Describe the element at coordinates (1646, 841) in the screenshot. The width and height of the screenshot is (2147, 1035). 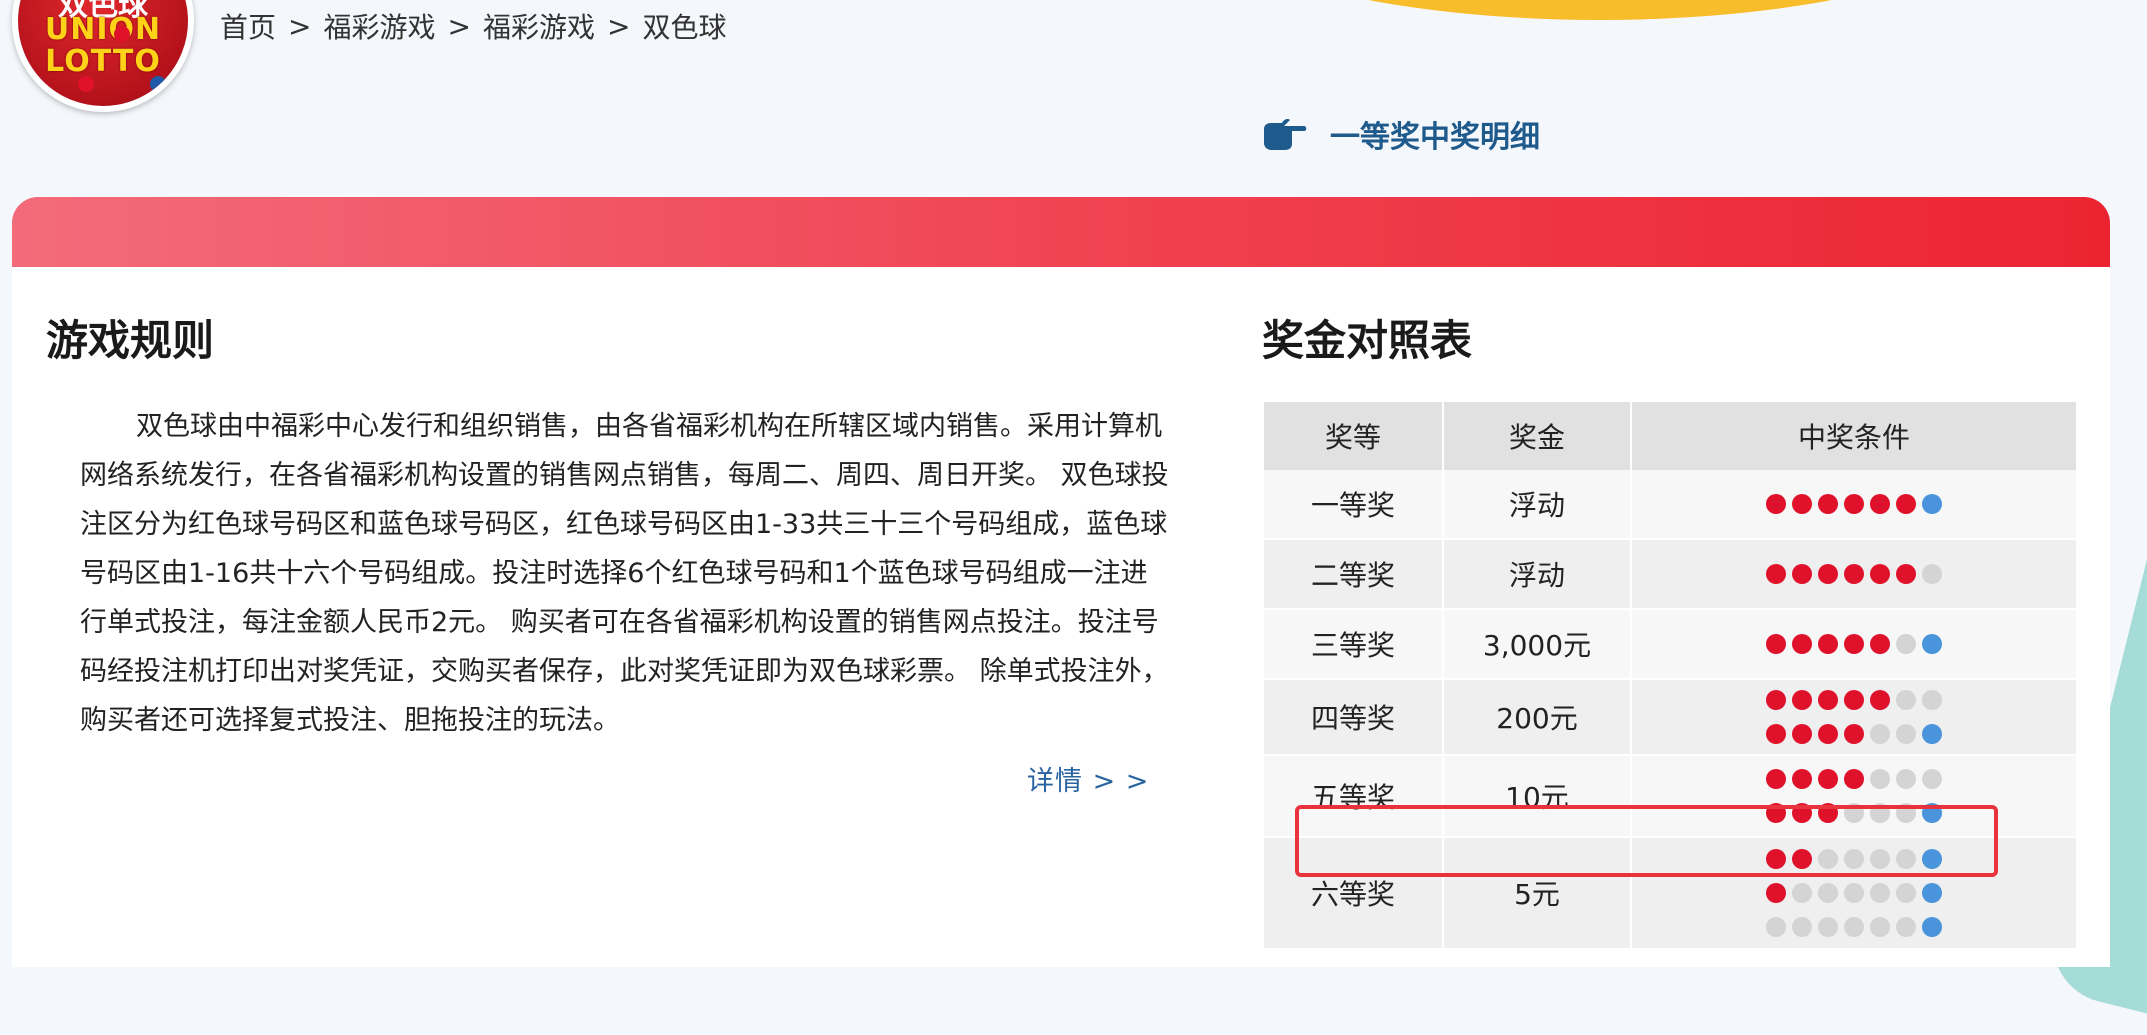
I see `highlight-annotation` at that location.